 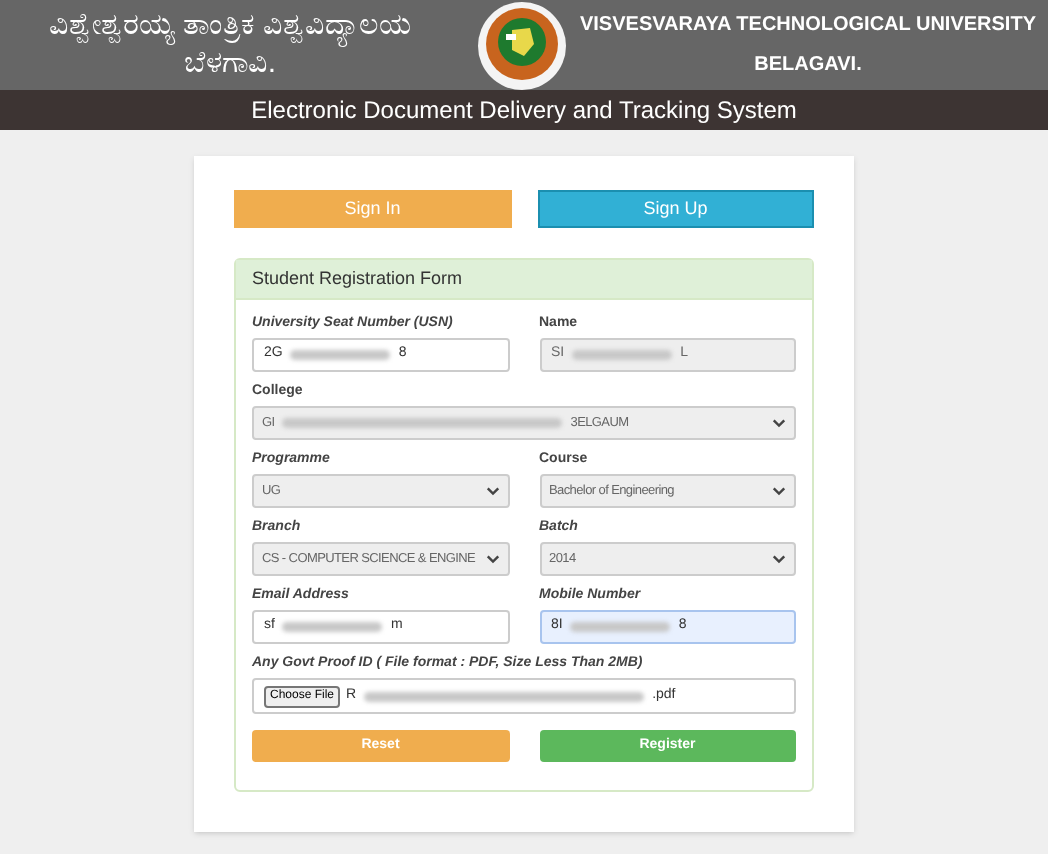 I want to click on form-title: Student Registration Form, so click(x=357, y=278).